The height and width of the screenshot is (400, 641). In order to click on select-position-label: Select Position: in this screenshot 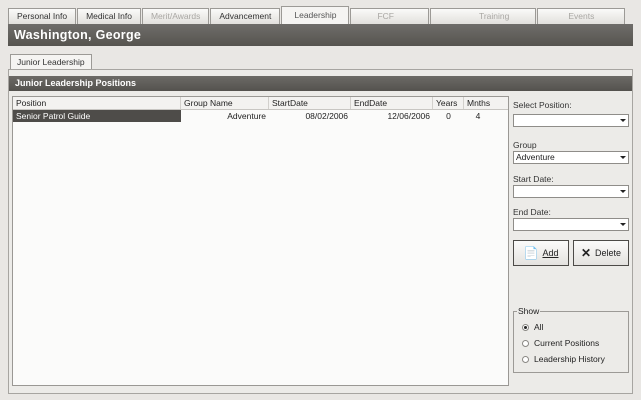, I will do `click(542, 105)`.